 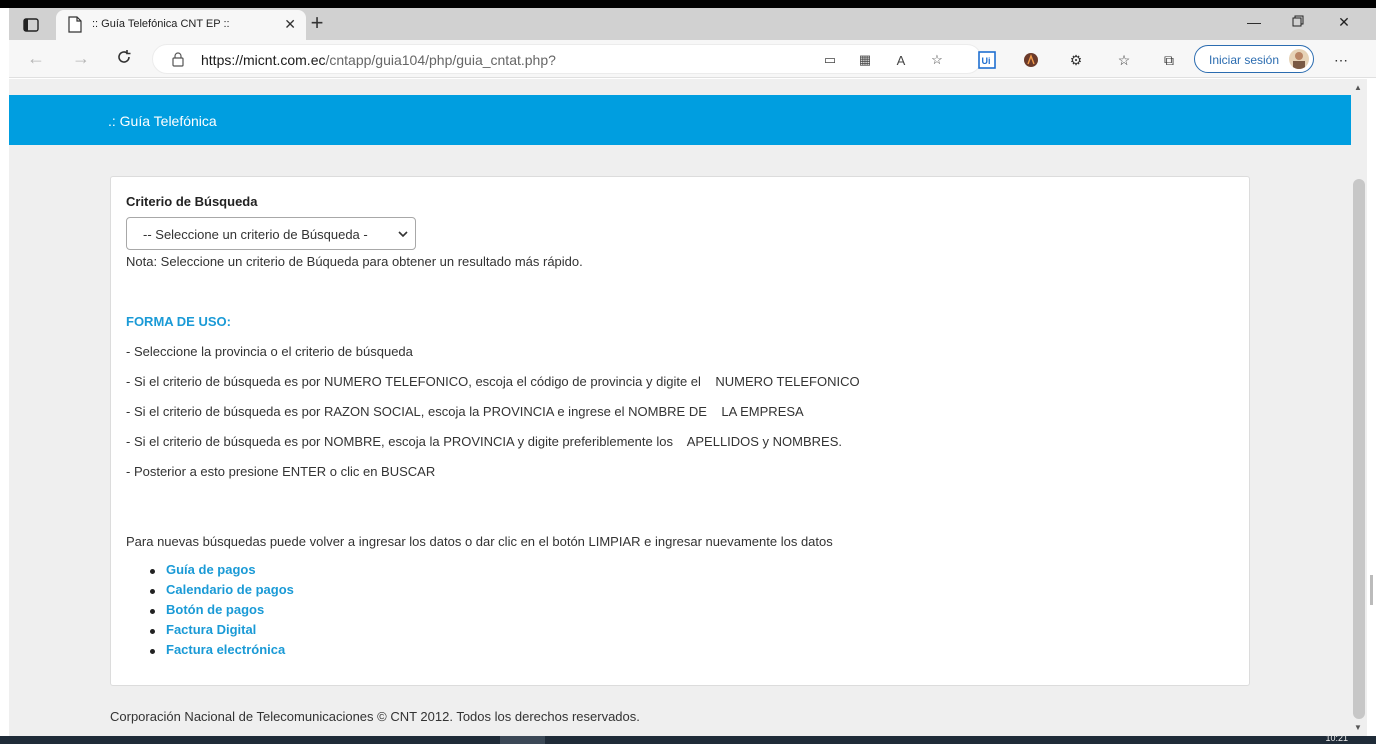 I want to click on taskbar-item, so click(x=522, y=740).